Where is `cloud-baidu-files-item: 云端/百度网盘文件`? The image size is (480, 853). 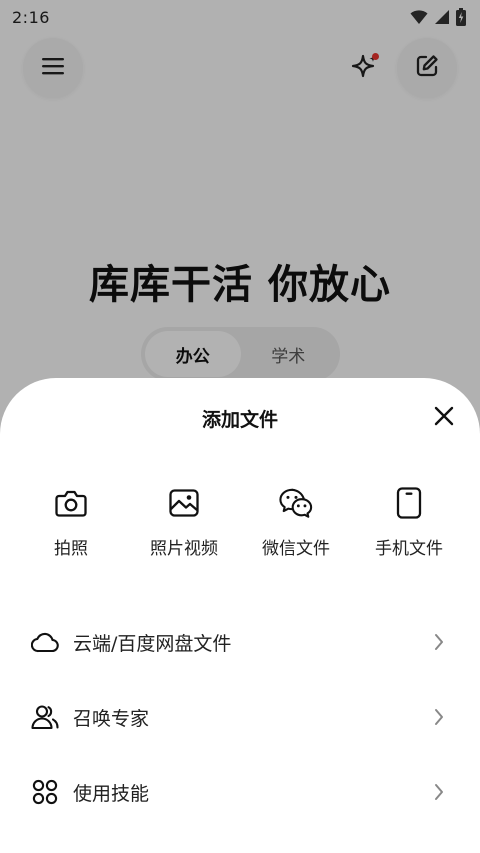
cloud-baidu-files-item: 云端/百度网盘文件 is located at coordinates (240, 642).